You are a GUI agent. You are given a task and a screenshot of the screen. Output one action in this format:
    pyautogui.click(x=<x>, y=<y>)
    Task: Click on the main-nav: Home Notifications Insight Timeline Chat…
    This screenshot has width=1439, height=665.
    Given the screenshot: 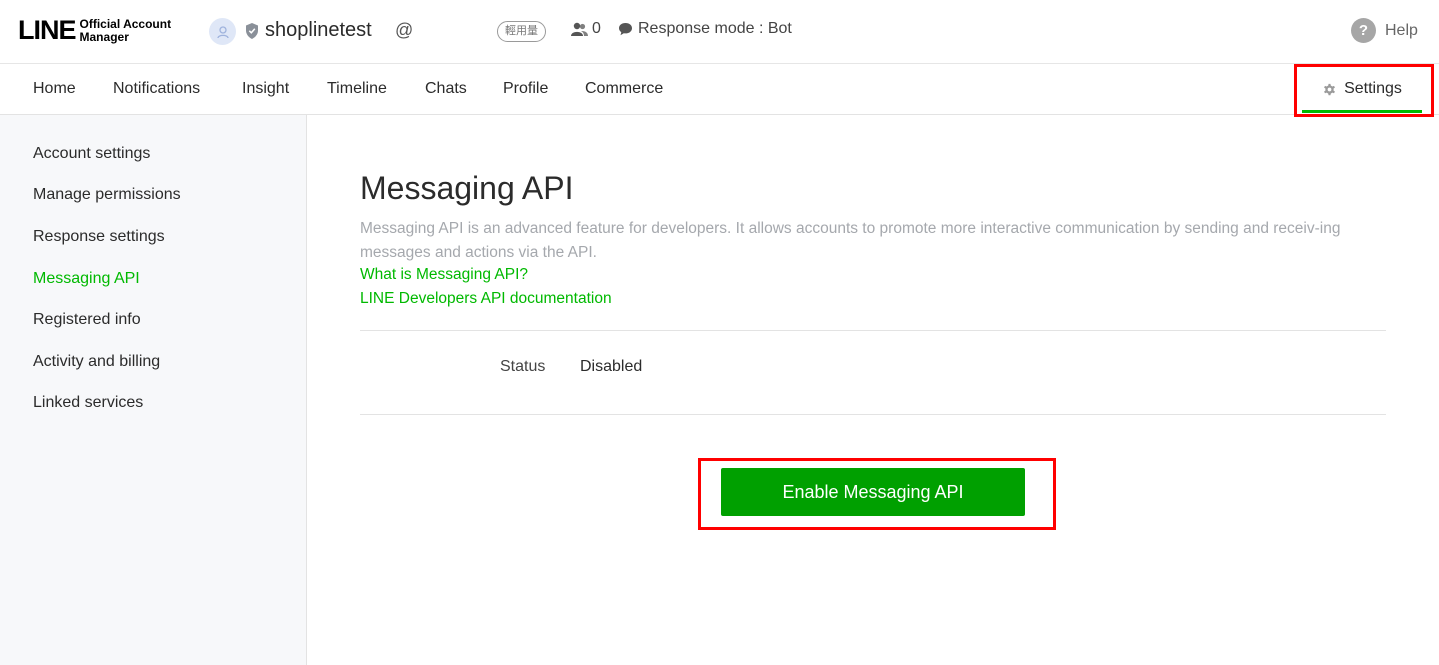 What is the action you would take?
    pyautogui.click(x=719, y=89)
    